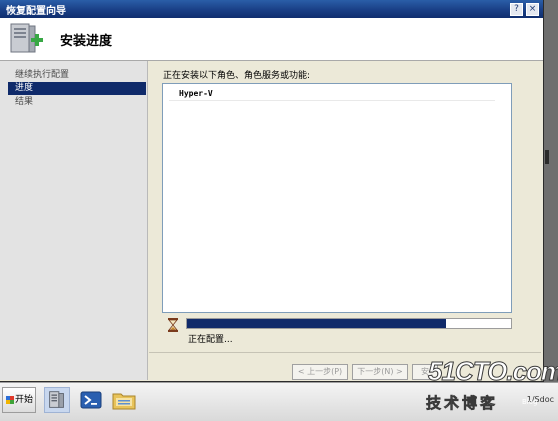 This screenshot has width=558, height=421. I want to click on install-progress-bar, so click(349, 323).